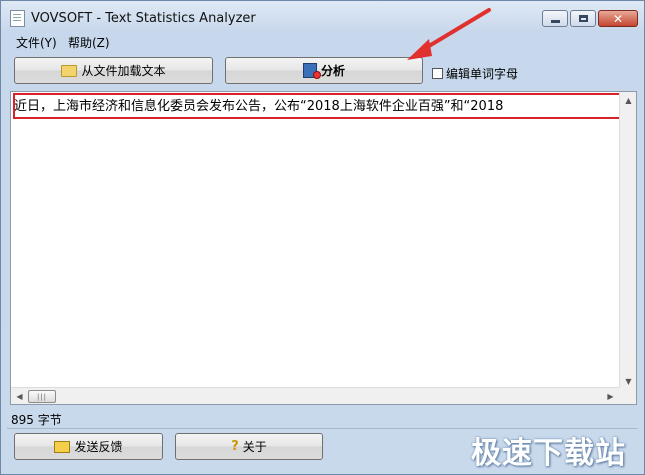 This screenshot has width=645, height=475. Describe the element at coordinates (62, 446) in the screenshot. I see `envelope-icon` at that location.